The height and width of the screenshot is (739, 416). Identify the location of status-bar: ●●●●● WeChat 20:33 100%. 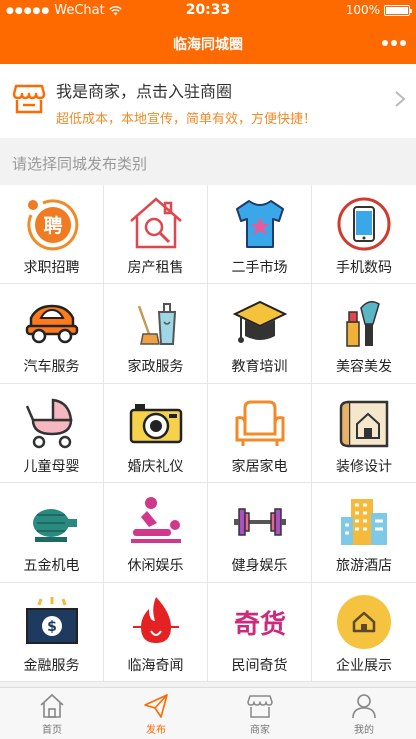
(208, 11).